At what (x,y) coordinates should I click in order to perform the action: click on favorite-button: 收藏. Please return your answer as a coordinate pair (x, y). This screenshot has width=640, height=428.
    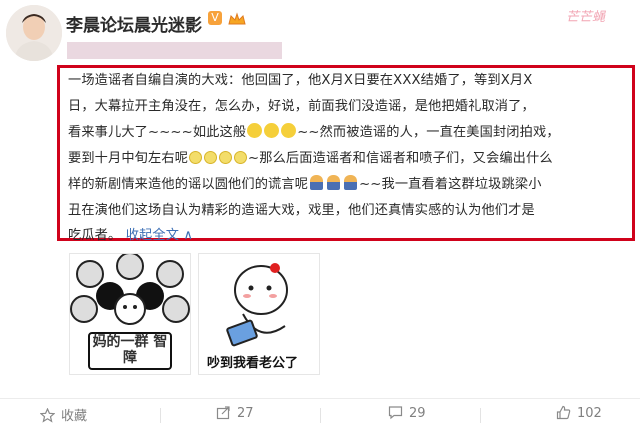
    Looking at the image, I should click on (63, 414).